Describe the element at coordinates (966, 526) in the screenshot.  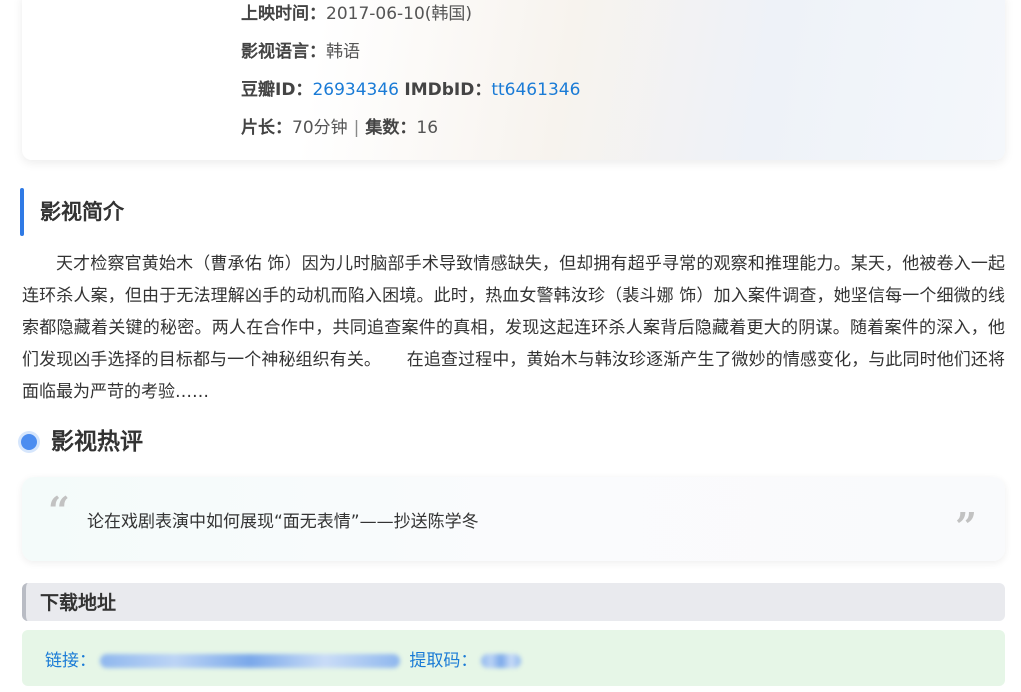
I see `quote-close-icon: ”` at that location.